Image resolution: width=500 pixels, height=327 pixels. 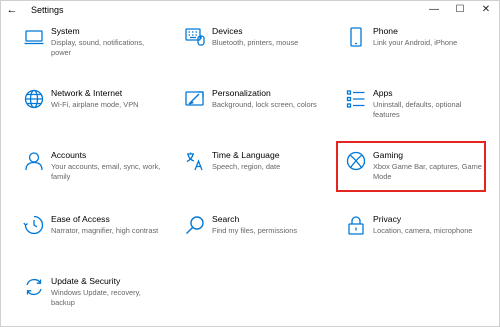 I want to click on tile-name: Personalization, so click(x=241, y=93).